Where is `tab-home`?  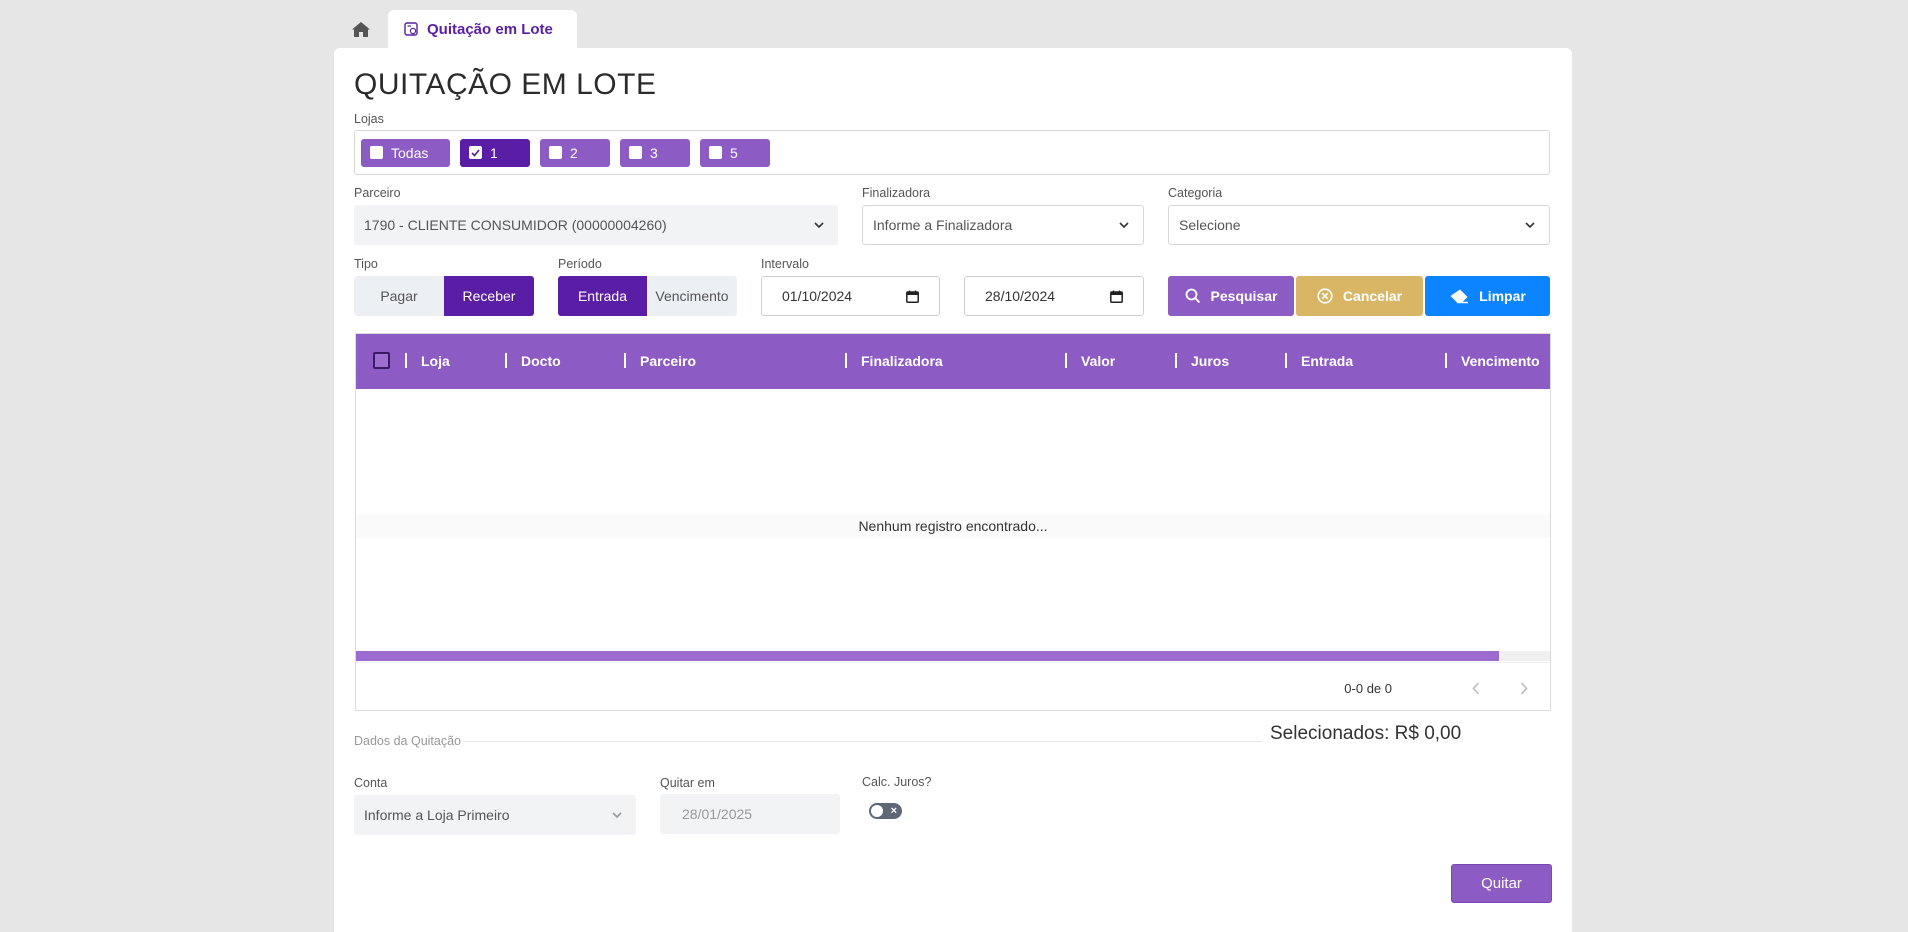
tab-home is located at coordinates (361, 29).